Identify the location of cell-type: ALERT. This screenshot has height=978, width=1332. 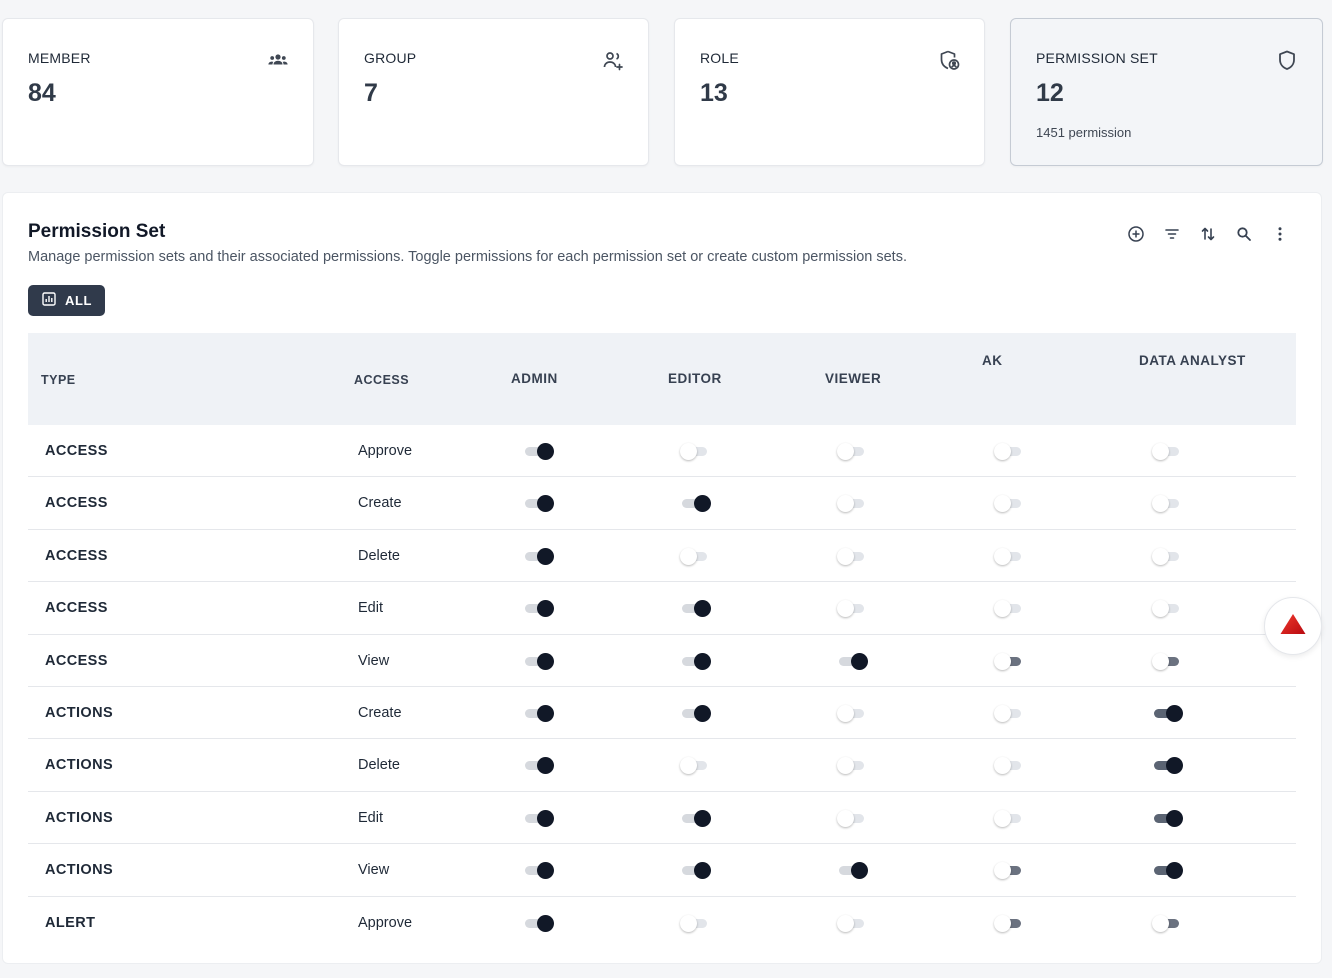
(70, 922).